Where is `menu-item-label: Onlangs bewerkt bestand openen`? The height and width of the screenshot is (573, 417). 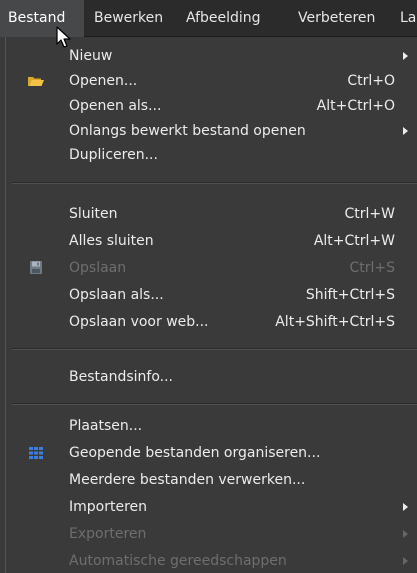
menu-item-label: Onlangs bewerkt bestand openen is located at coordinates (187, 131).